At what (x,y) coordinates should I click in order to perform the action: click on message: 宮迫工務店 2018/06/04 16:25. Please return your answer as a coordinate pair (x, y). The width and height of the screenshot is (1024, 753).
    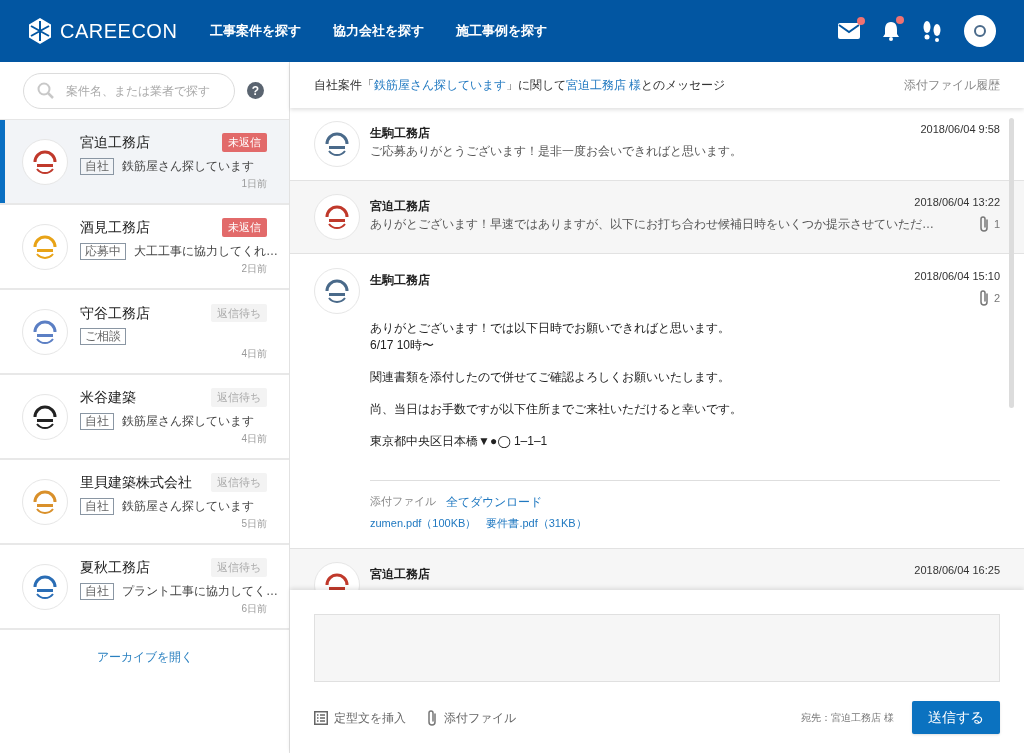
    Looking at the image, I should click on (657, 569).